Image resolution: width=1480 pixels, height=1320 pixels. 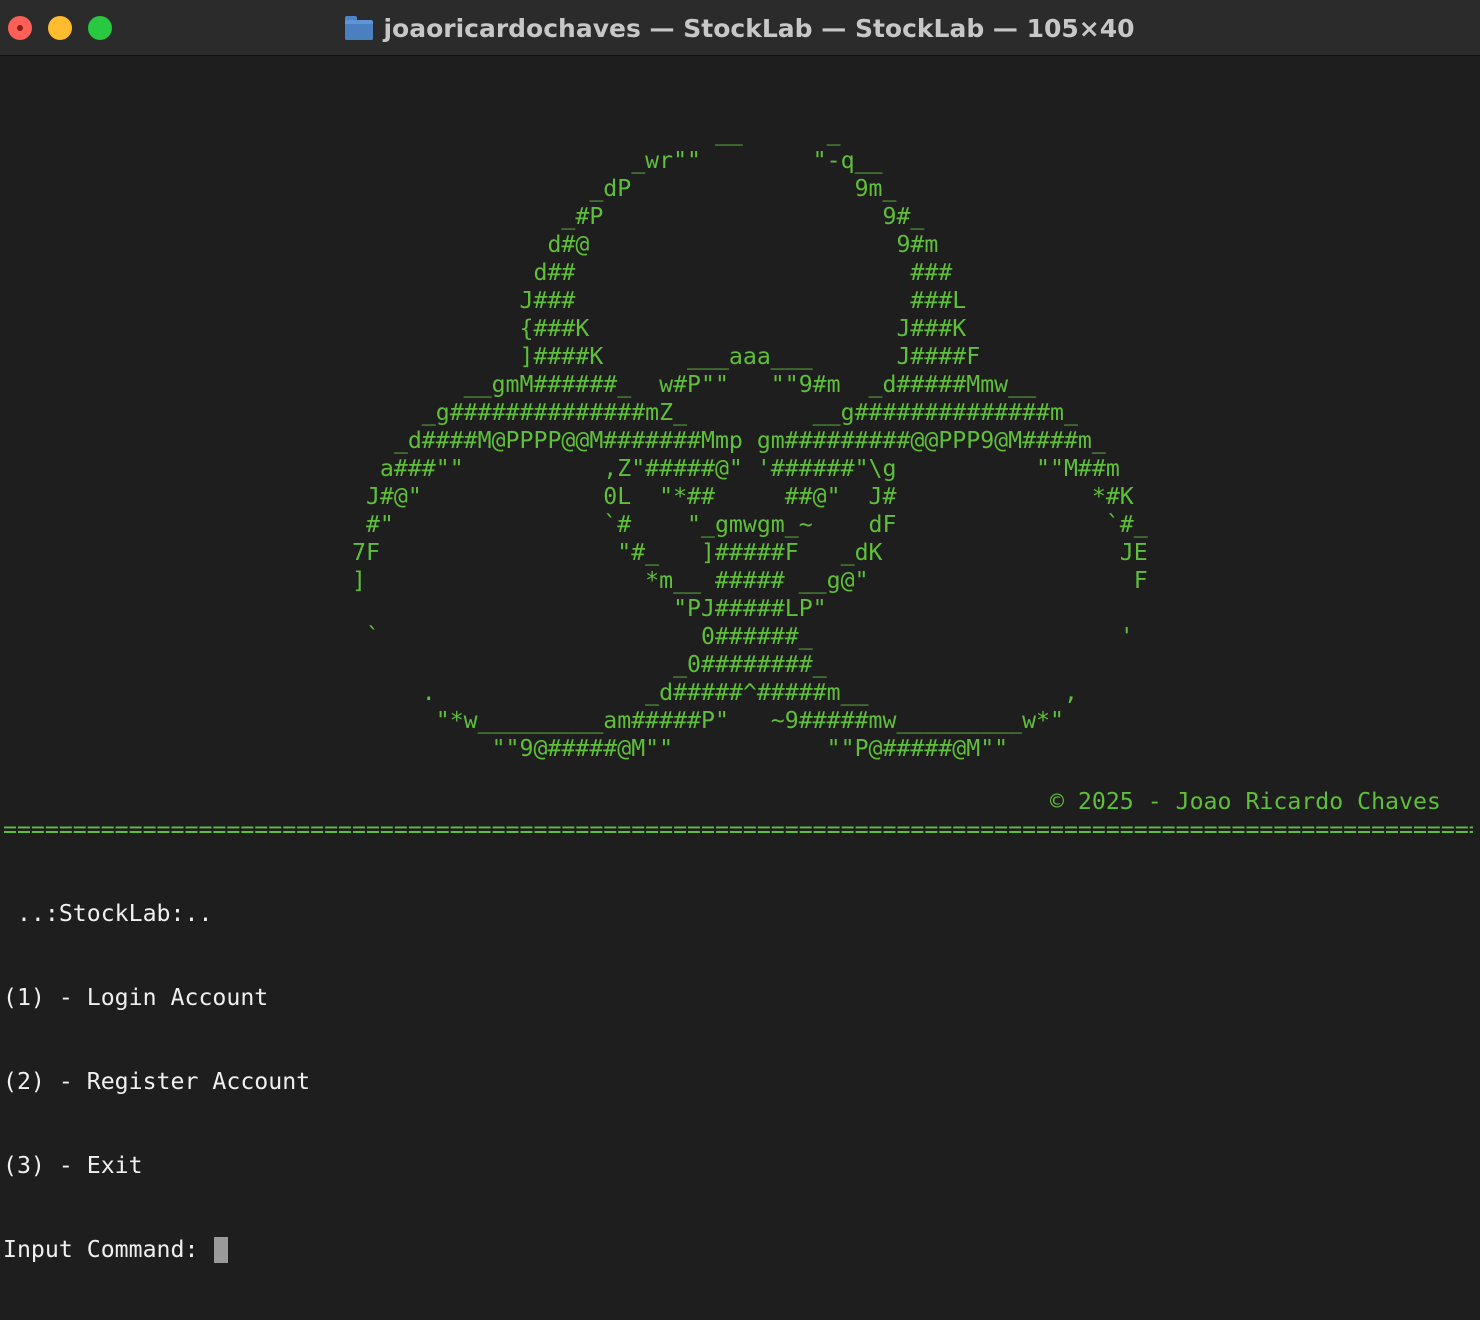 I want to click on command-prompt: Input Command:, so click(x=108, y=1249).